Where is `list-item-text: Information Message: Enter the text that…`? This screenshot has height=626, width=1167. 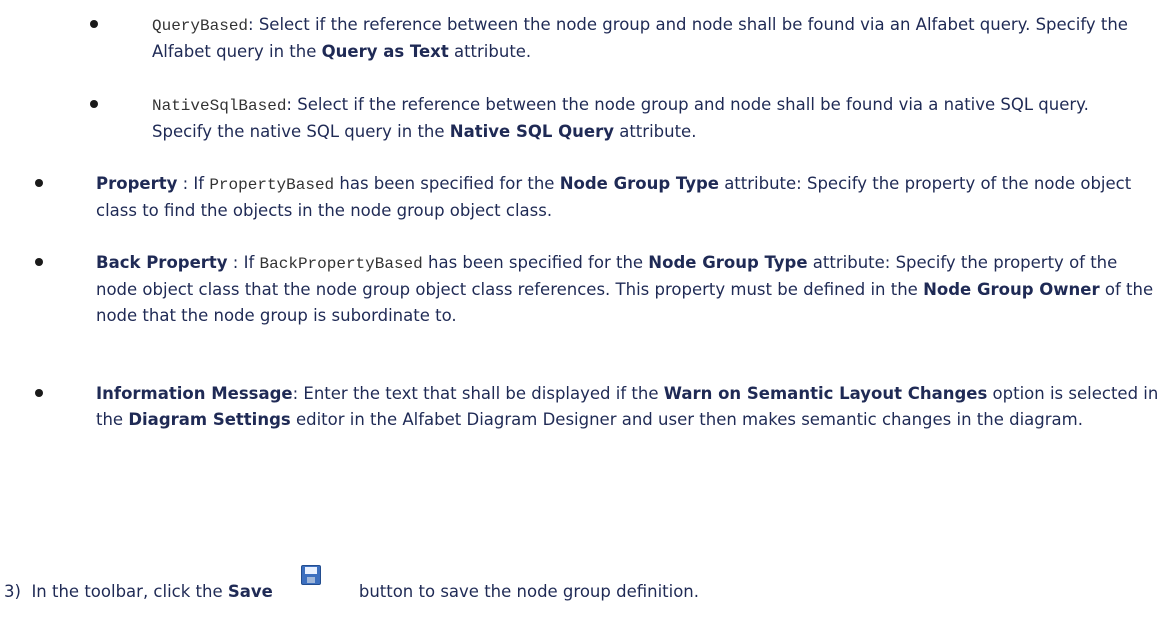
list-item-text: Information Message: Enter the text that… is located at coordinates (627, 406).